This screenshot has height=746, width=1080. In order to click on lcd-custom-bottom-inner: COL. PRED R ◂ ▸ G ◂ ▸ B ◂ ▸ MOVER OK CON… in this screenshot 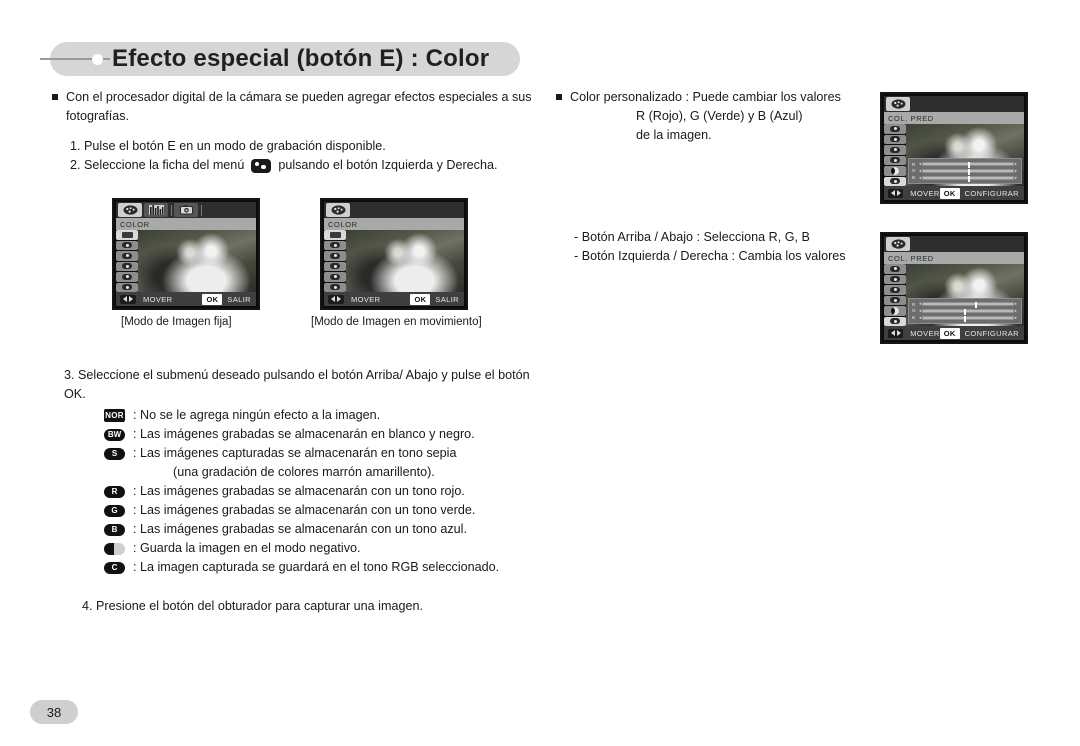, I will do `click(954, 288)`.